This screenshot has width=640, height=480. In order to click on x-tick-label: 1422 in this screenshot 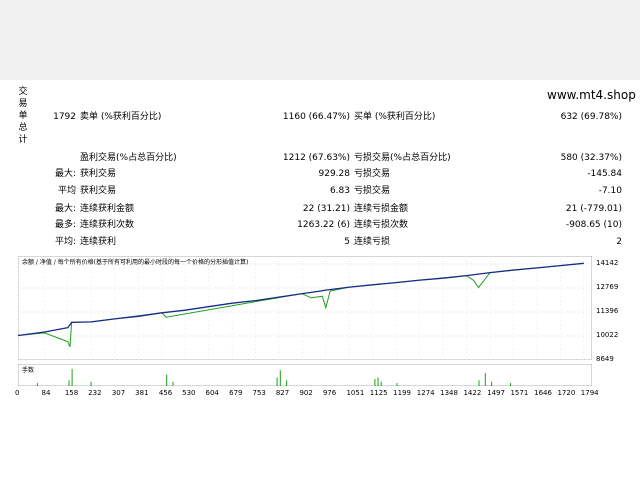, I will do `click(472, 393)`.